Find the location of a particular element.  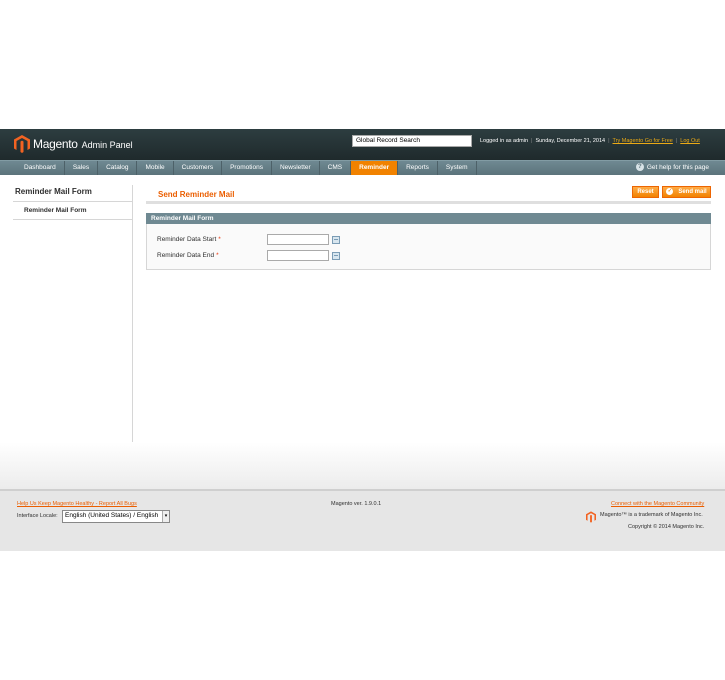

send-mail-label: Send mail is located at coordinates (692, 192).